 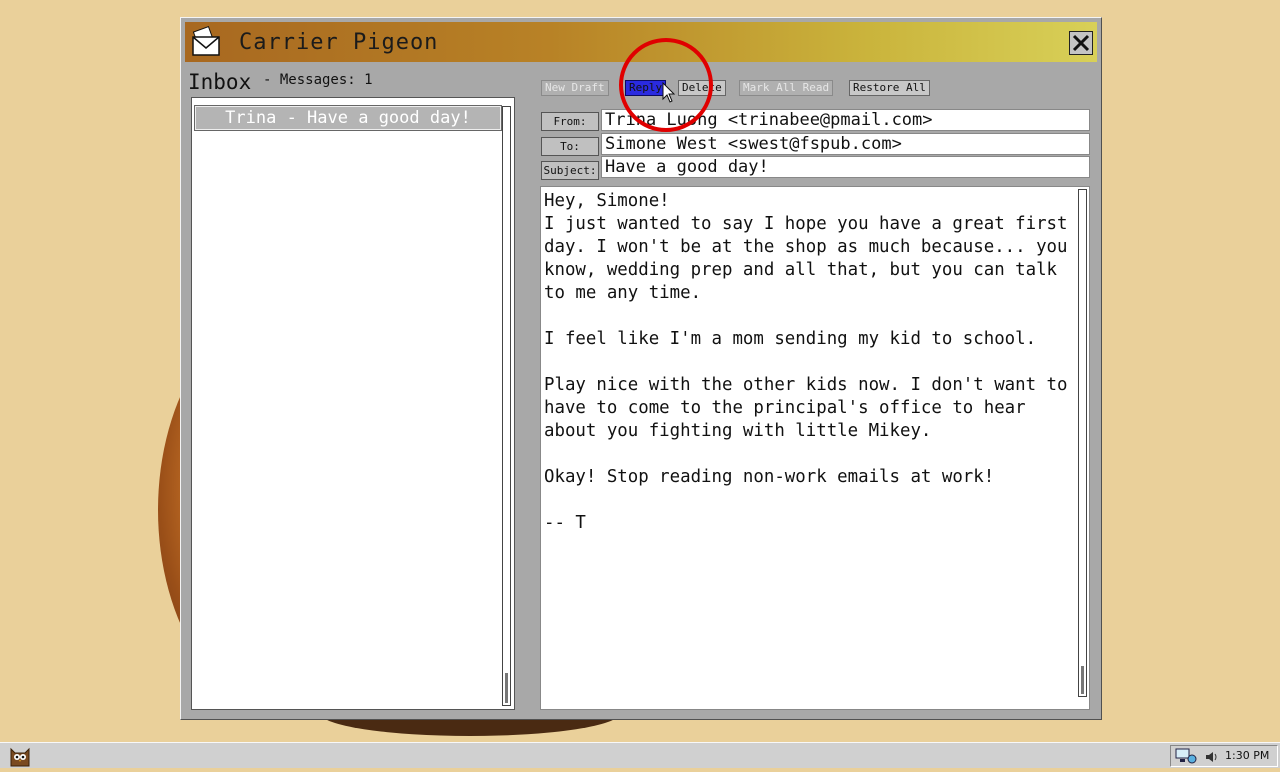 What do you see at coordinates (1212, 756) in the screenshot?
I see `volume-icon` at bounding box center [1212, 756].